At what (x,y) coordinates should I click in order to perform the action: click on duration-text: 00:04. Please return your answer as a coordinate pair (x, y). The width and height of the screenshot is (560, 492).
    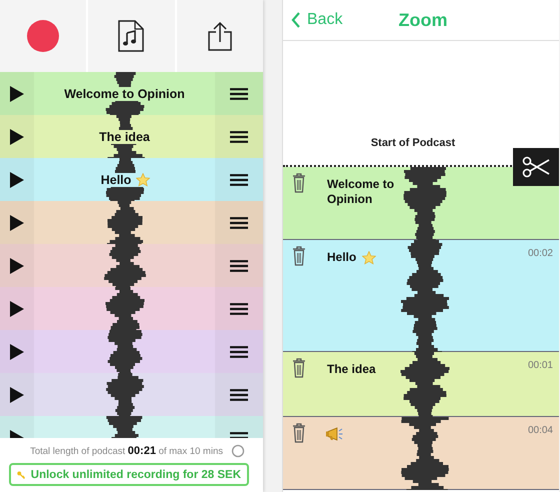
    Looking at the image, I should click on (540, 430).